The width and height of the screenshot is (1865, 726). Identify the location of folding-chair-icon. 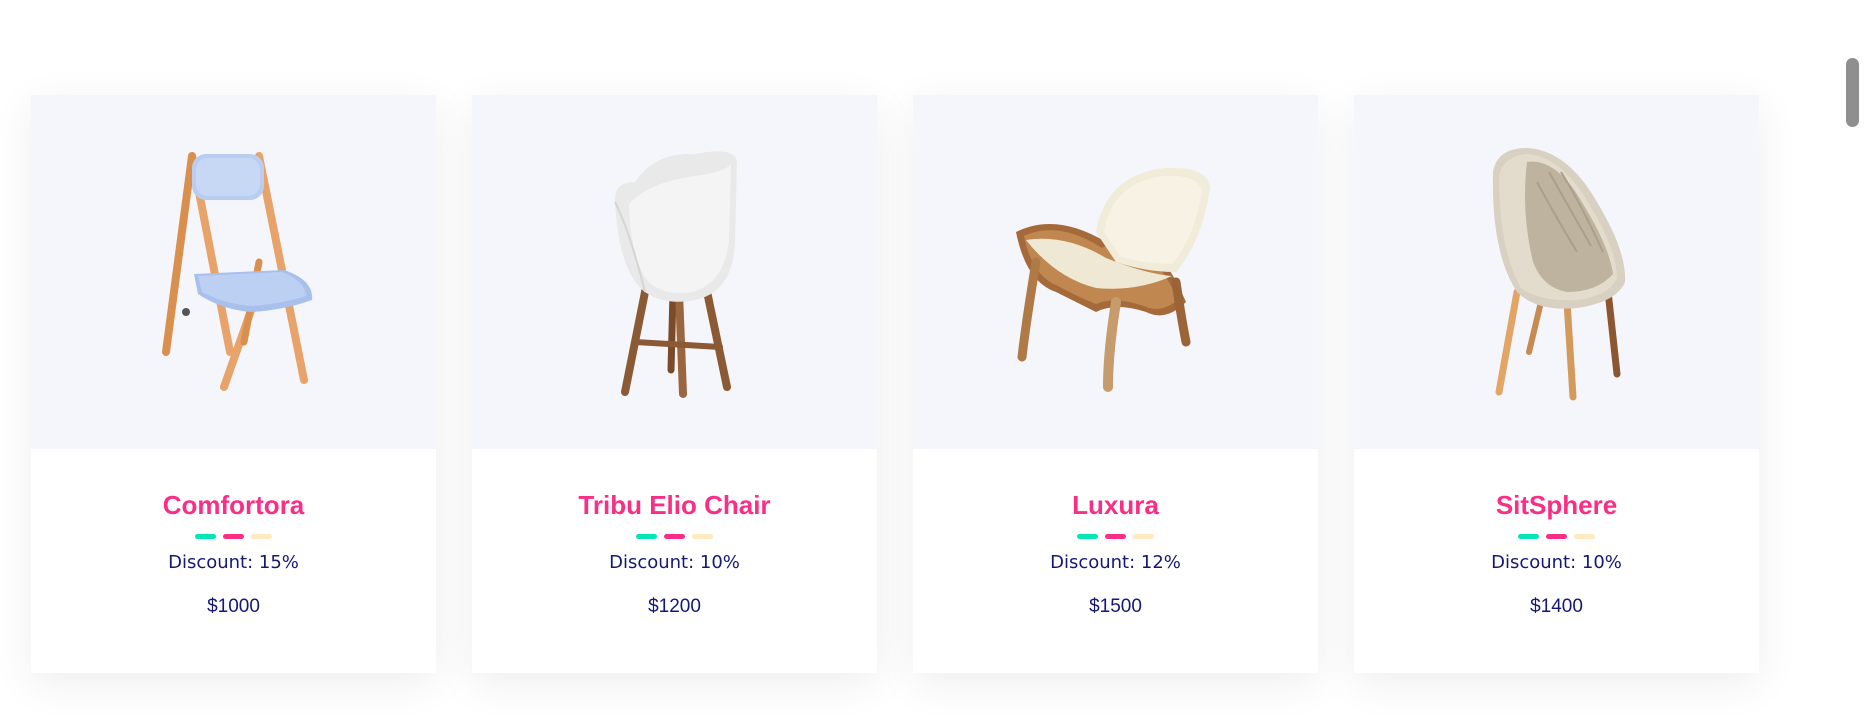
(236, 271).